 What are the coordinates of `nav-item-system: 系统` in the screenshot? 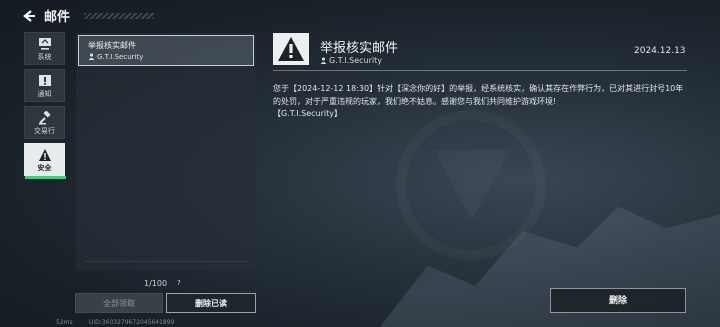 It's located at (44, 48).